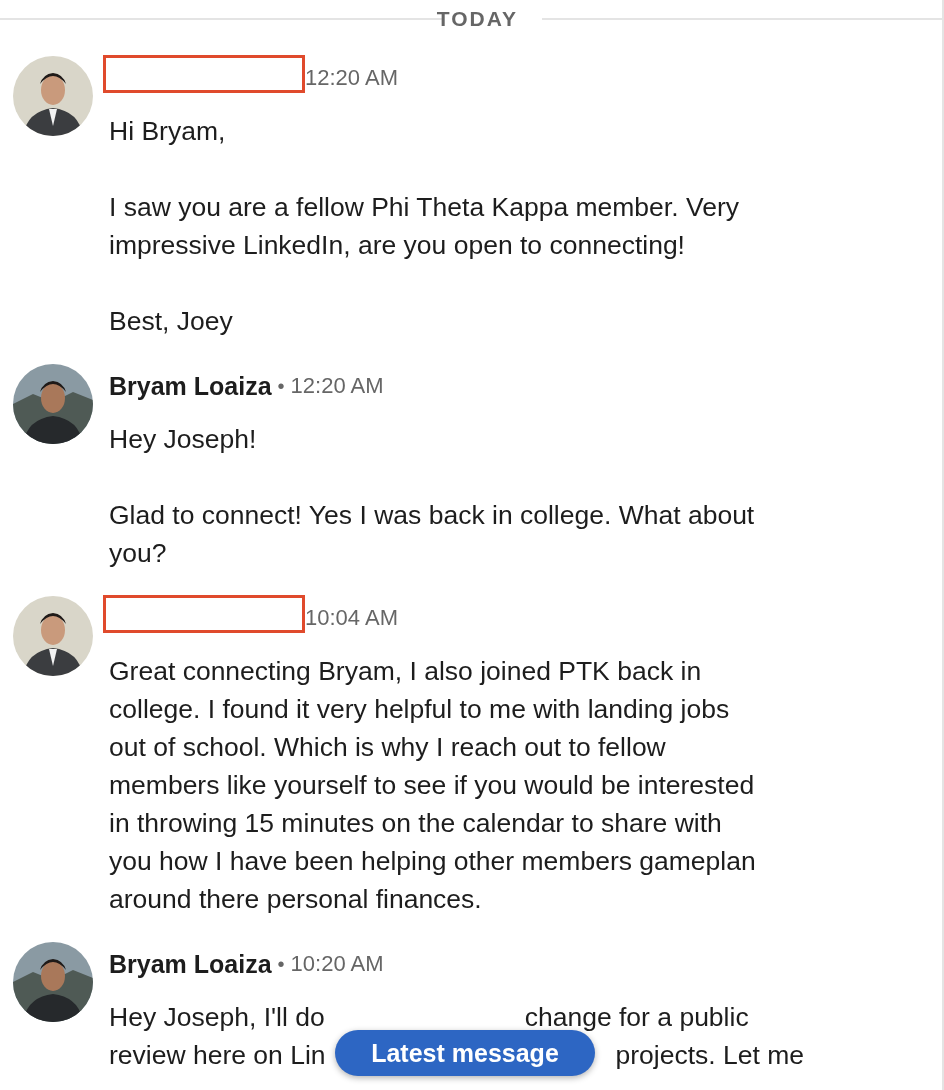 This screenshot has width=944, height=1090. I want to click on message-time: 10:20 AM, so click(337, 964).